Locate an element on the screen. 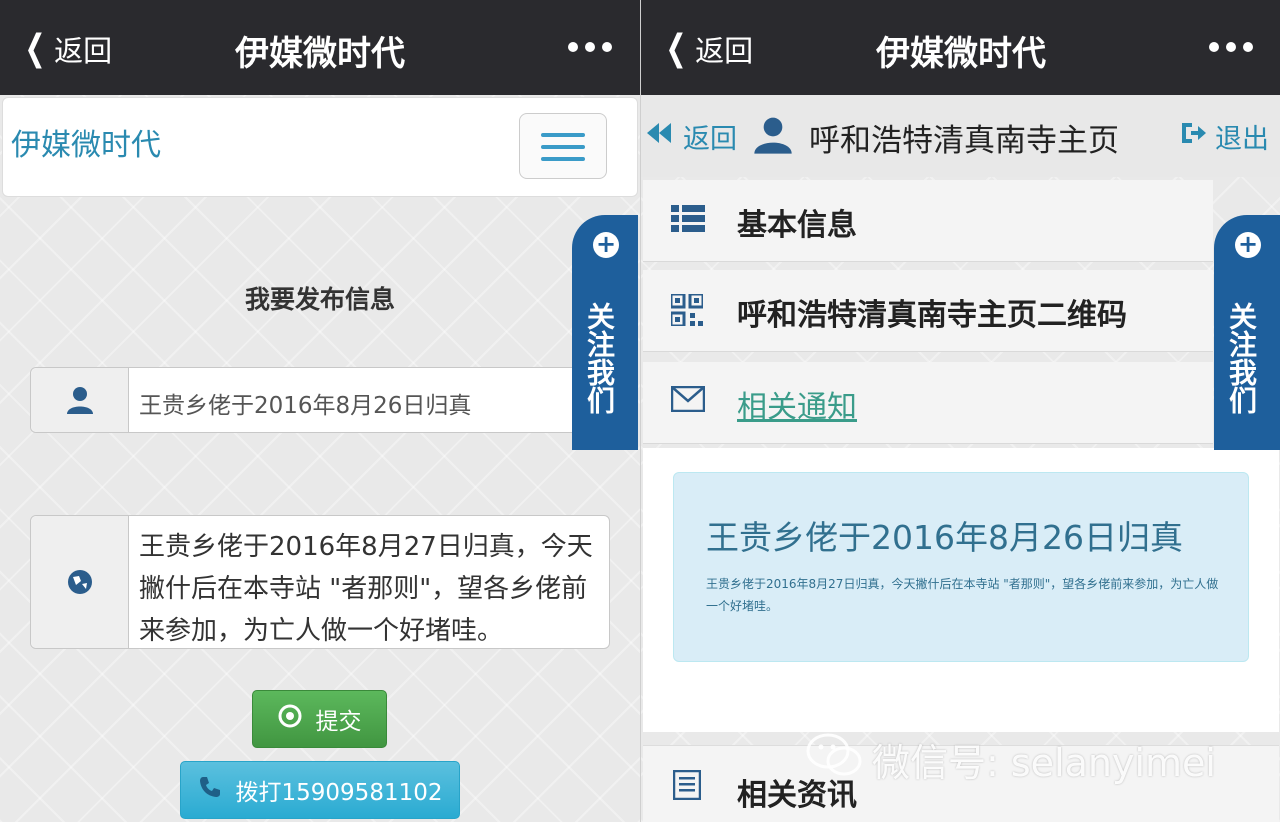  qrcode-icon is located at coordinates (687, 311).